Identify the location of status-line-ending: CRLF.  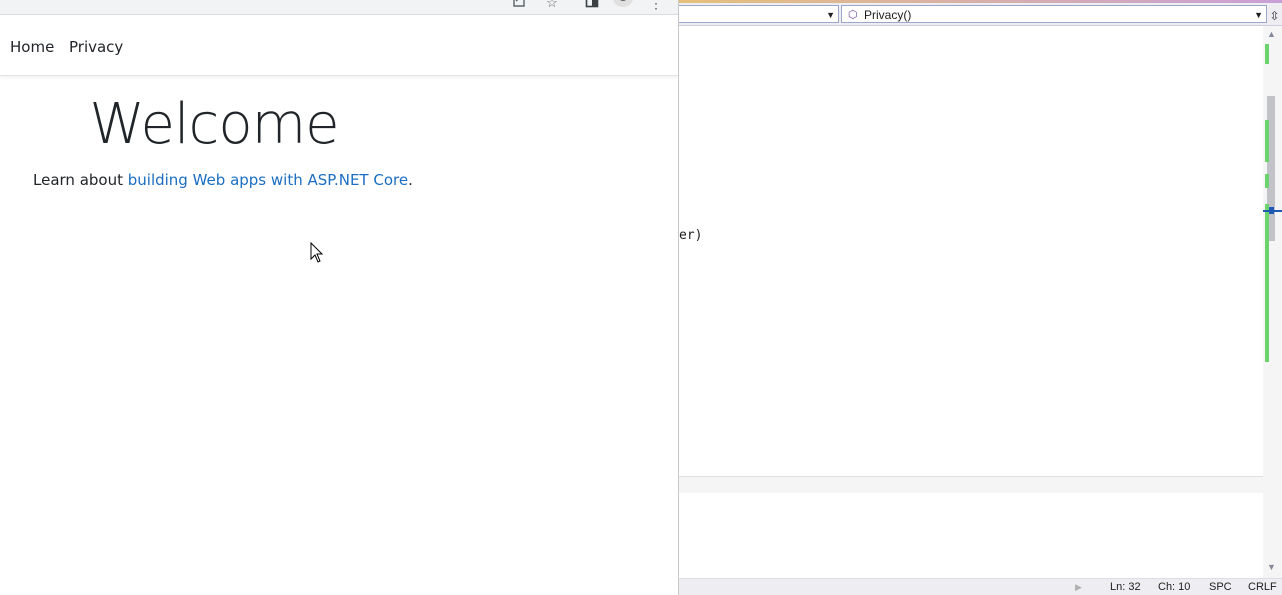
(1262, 587).